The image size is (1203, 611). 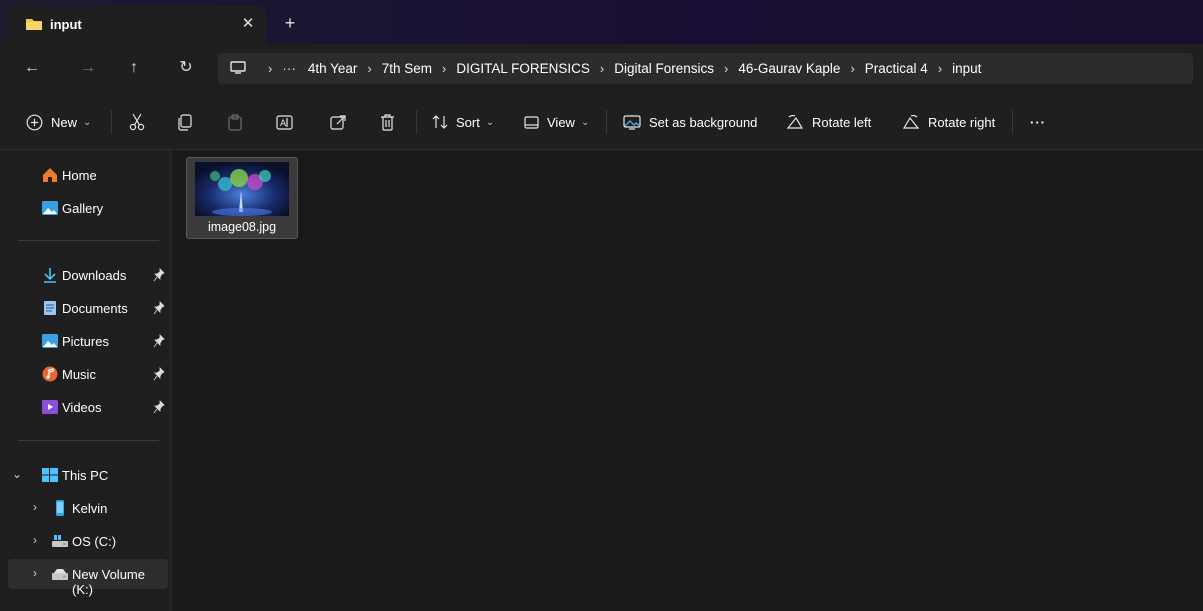 I want to click on new-tab-button: +, so click(x=290, y=23).